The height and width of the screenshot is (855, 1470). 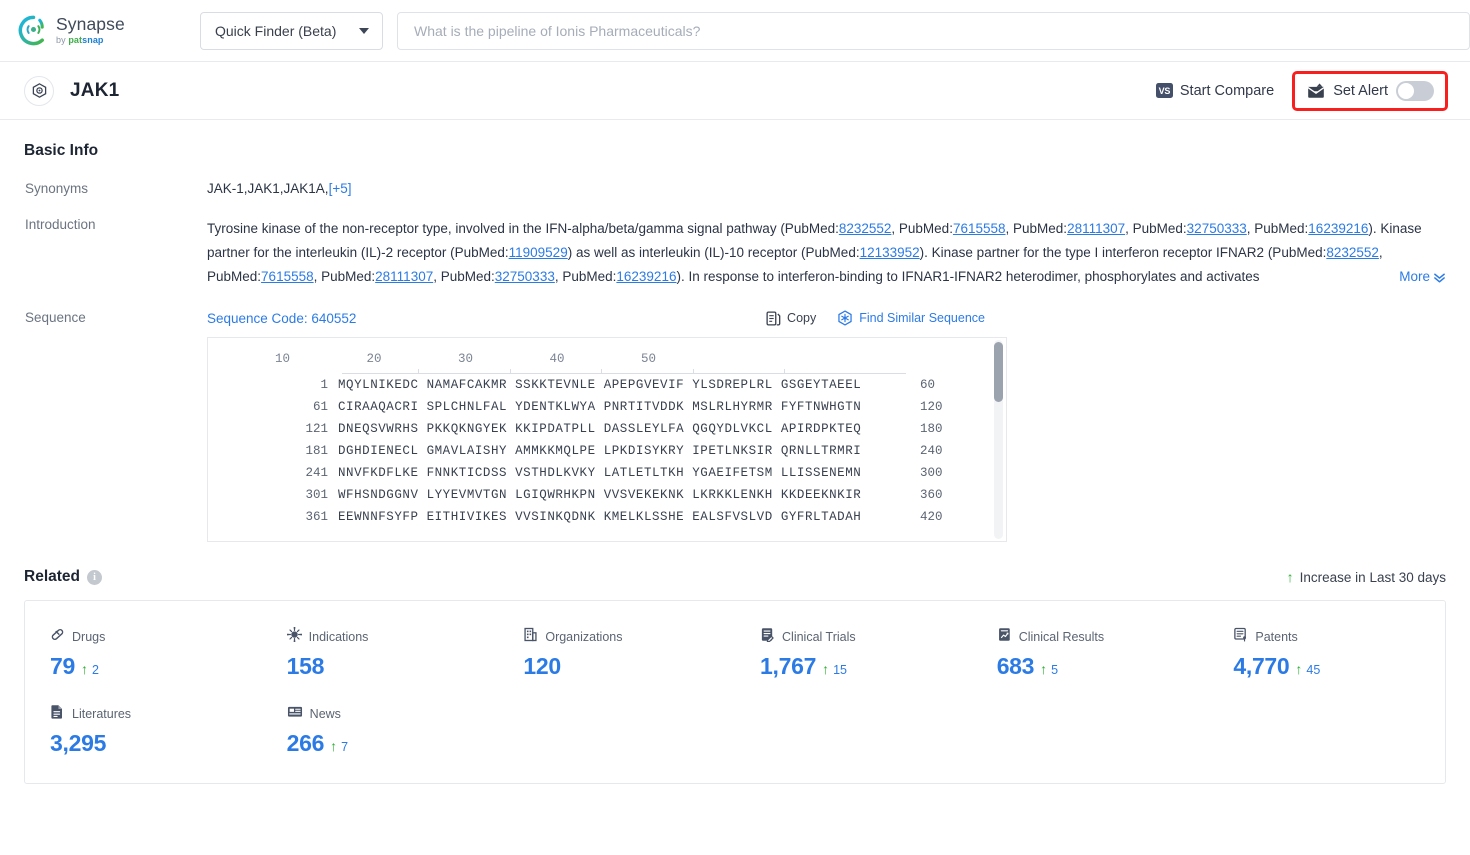 I want to click on related-stat-value: 158, so click(x=306, y=666).